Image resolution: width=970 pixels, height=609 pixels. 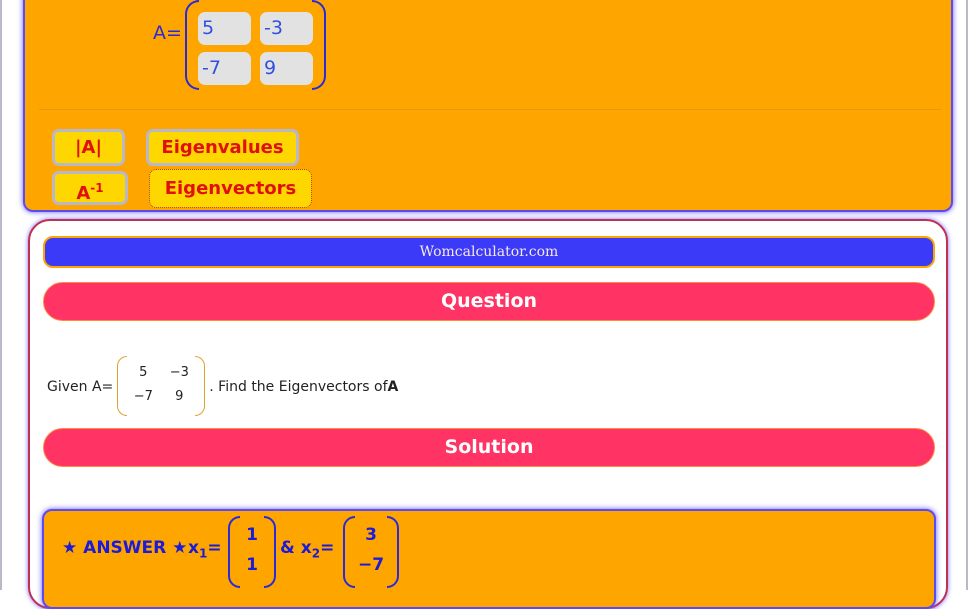 I want to click on eigenvector-x1: 1 1, so click(x=252, y=553).